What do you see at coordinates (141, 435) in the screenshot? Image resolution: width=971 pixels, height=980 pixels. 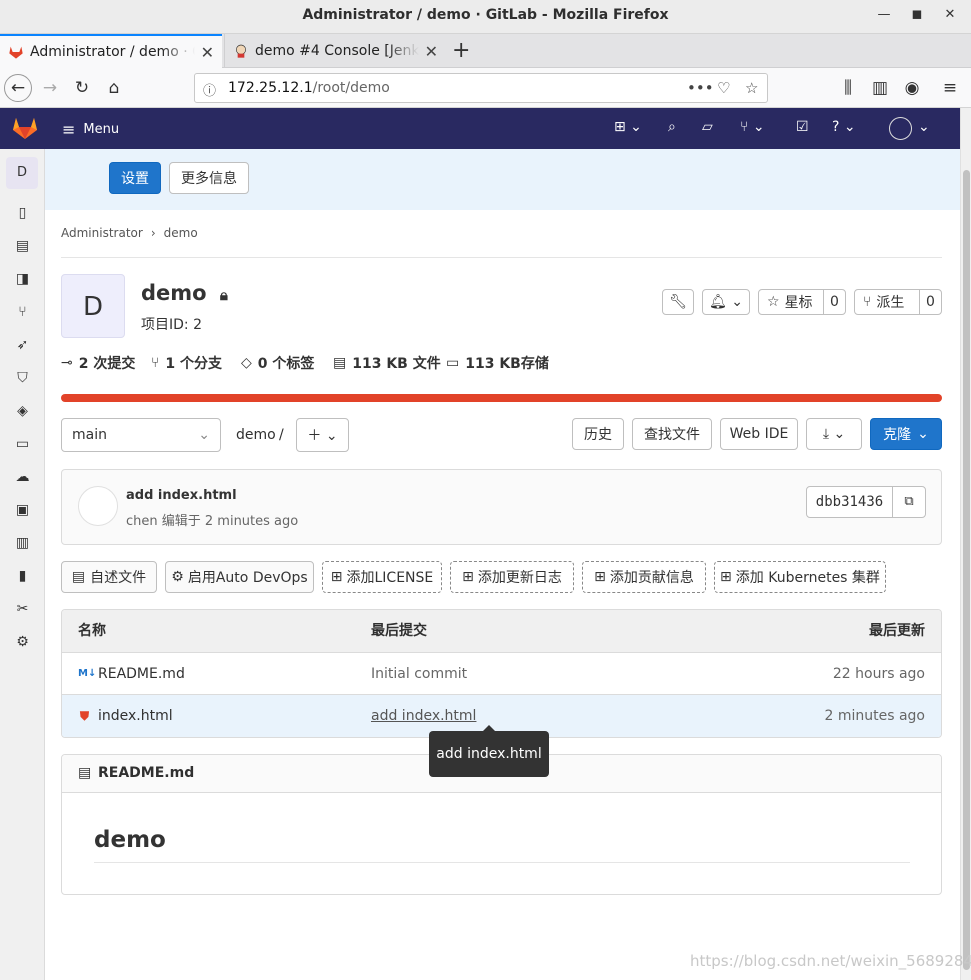 I see `branch-selector: main ⌄` at bounding box center [141, 435].